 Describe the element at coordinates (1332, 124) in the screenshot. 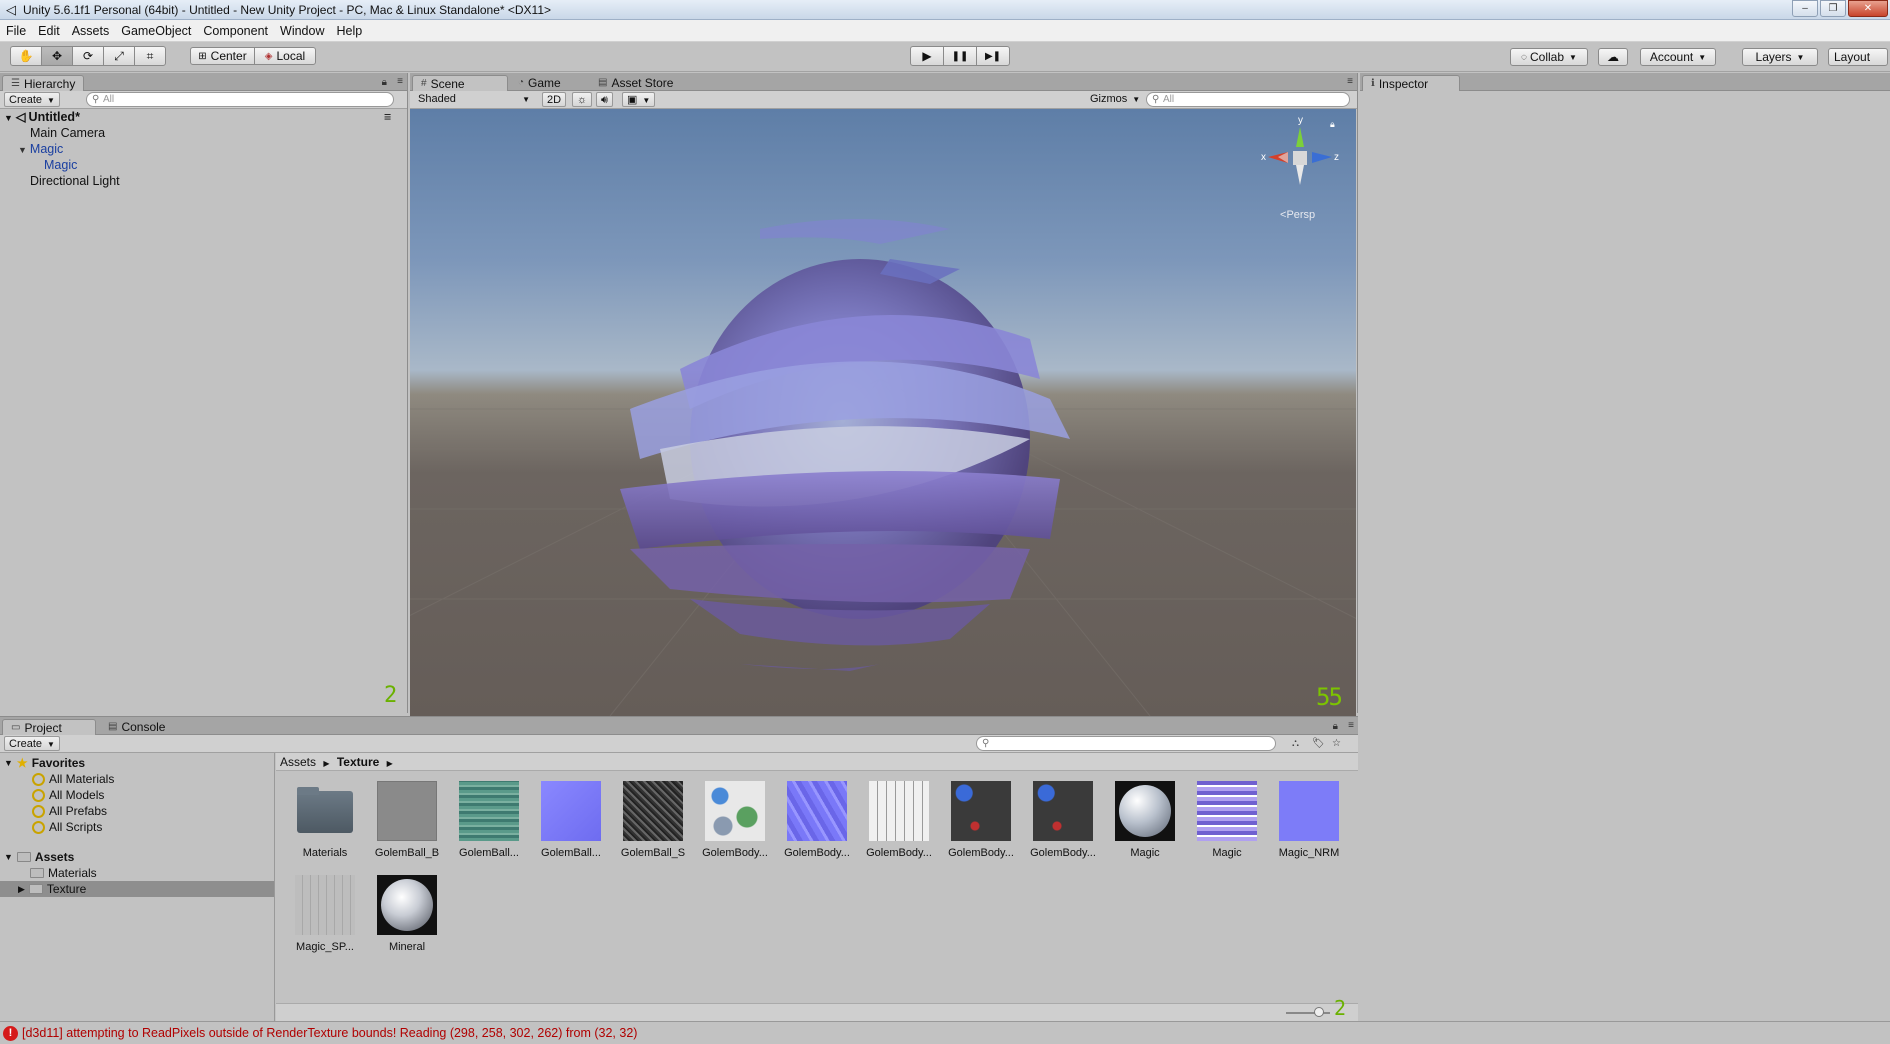

I see `gizmo-lock-icon: 🔒︎` at that location.